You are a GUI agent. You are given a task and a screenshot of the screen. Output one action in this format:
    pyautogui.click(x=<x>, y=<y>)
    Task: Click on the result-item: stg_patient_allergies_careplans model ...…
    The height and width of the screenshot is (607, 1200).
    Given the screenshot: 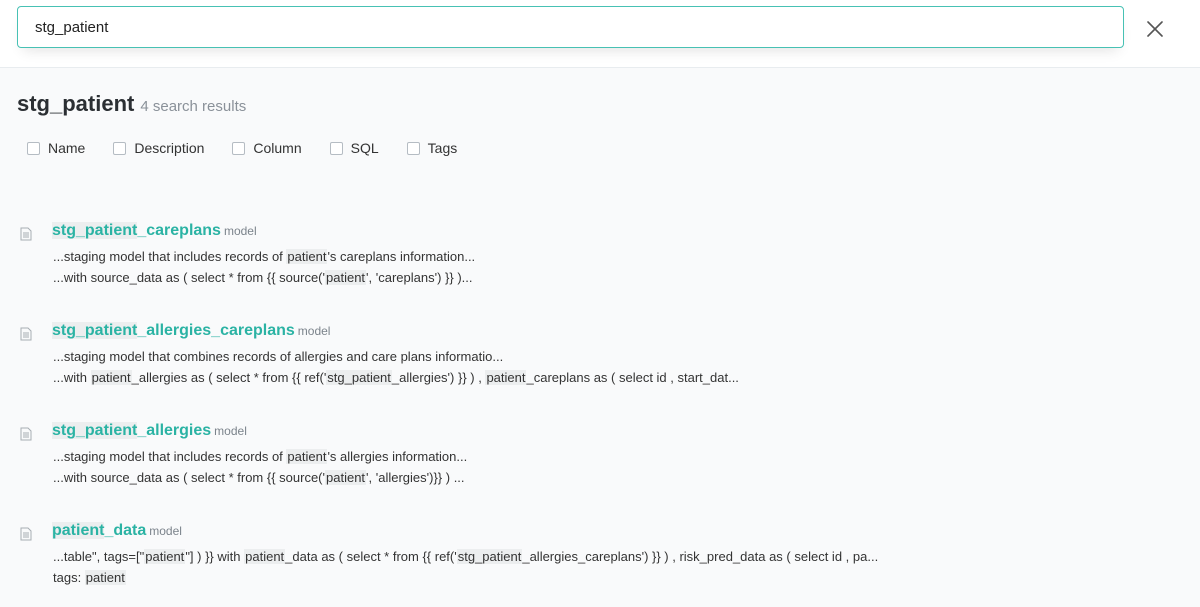 What is the action you would take?
    pyautogui.click(x=600, y=359)
    